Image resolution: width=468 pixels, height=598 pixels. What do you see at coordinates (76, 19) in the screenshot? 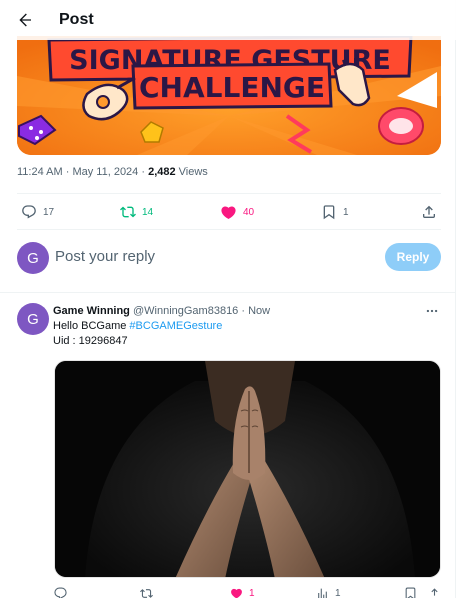
I see `page-title: Post` at bounding box center [76, 19].